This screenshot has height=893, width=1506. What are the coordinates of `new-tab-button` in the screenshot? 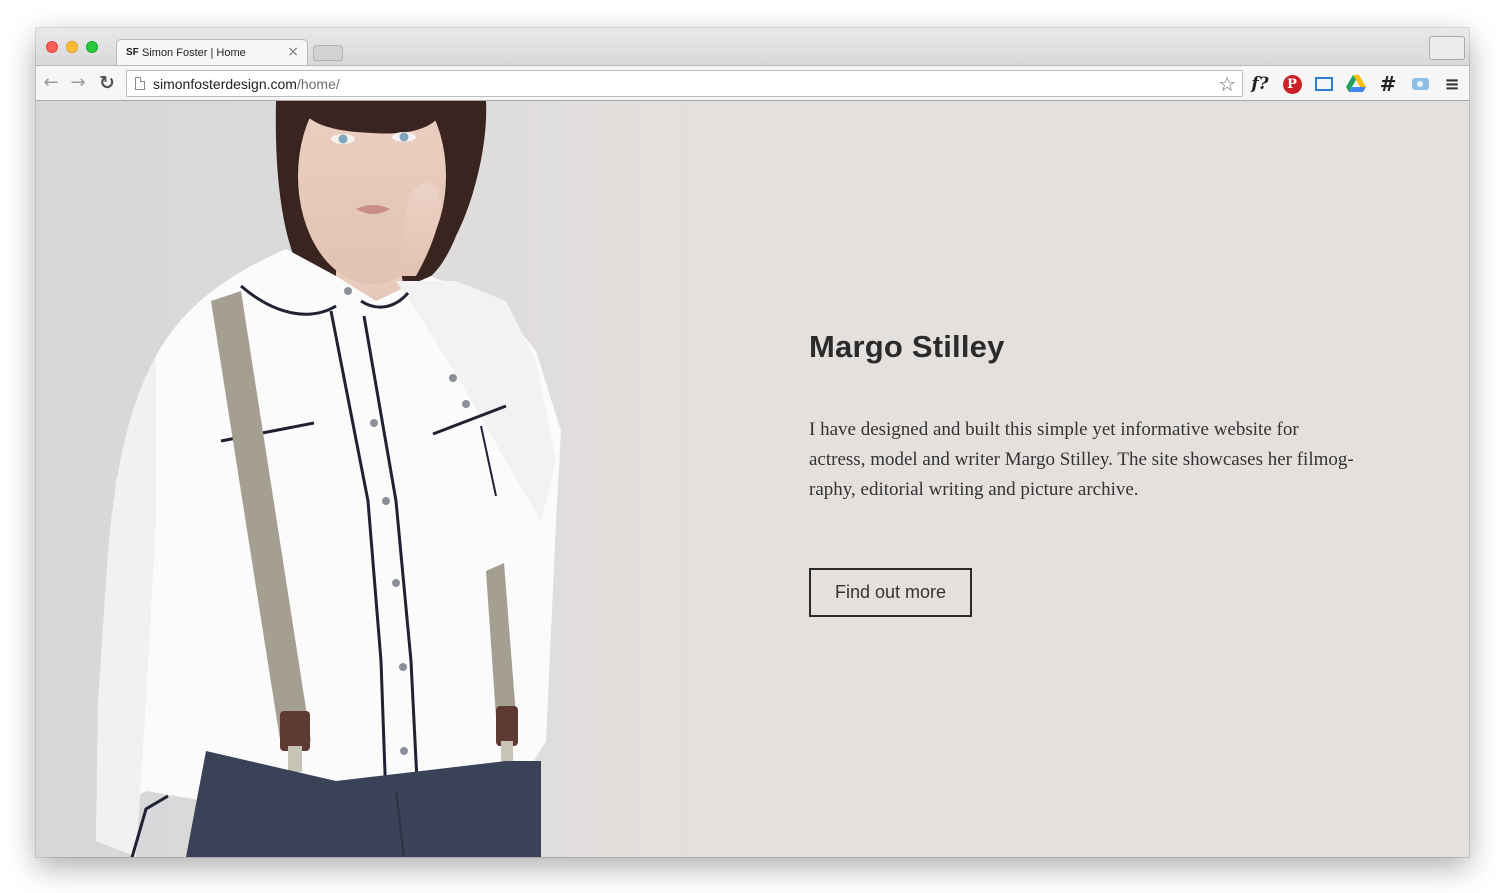 It's located at (328, 53).